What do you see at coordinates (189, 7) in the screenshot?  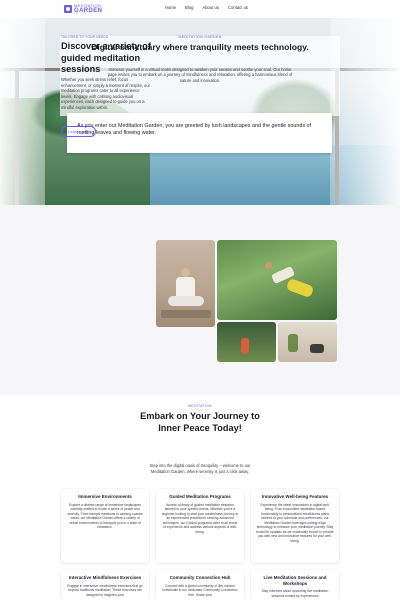 I see `nav-blog: Blog` at bounding box center [189, 7].